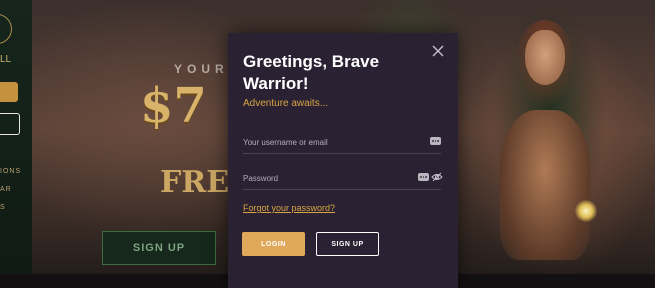 This screenshot has width=655, height=288. I want to click on brand-logo, so click(6, 29).